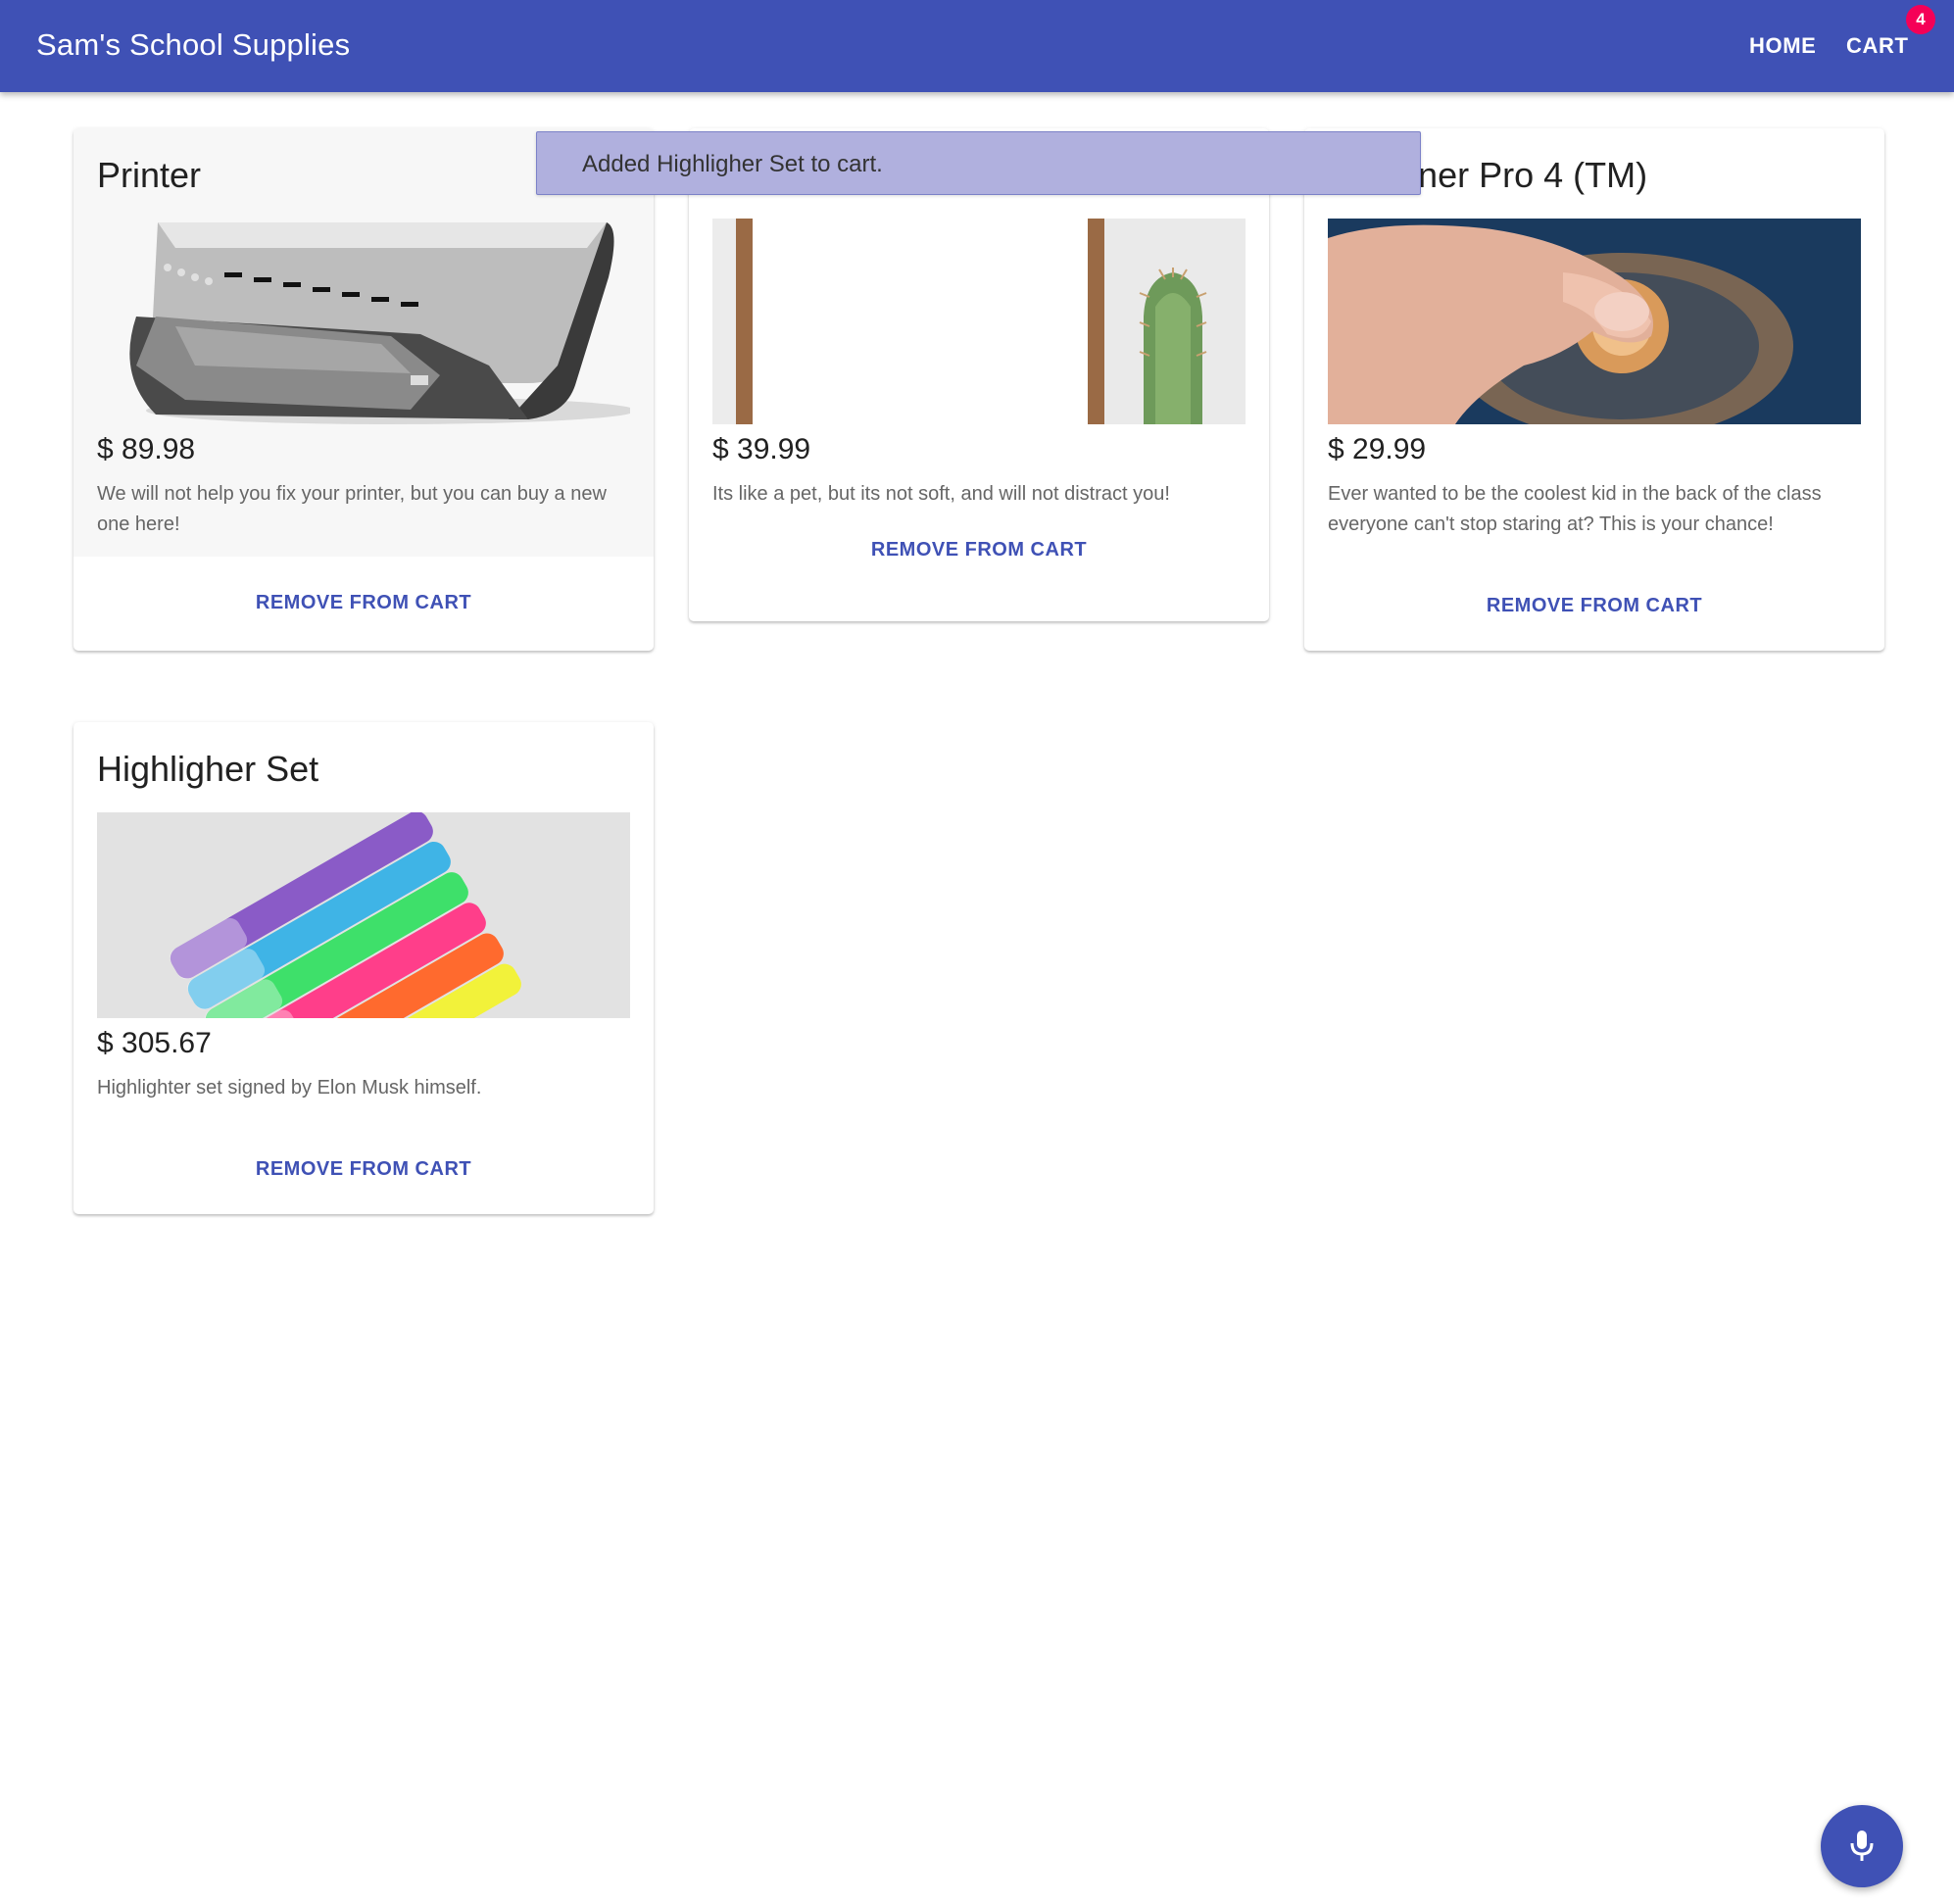 The image size is (1954, 1904). I want to click on app-bar: Sam's School Supplies HOME CART 4, so click(977, 46).